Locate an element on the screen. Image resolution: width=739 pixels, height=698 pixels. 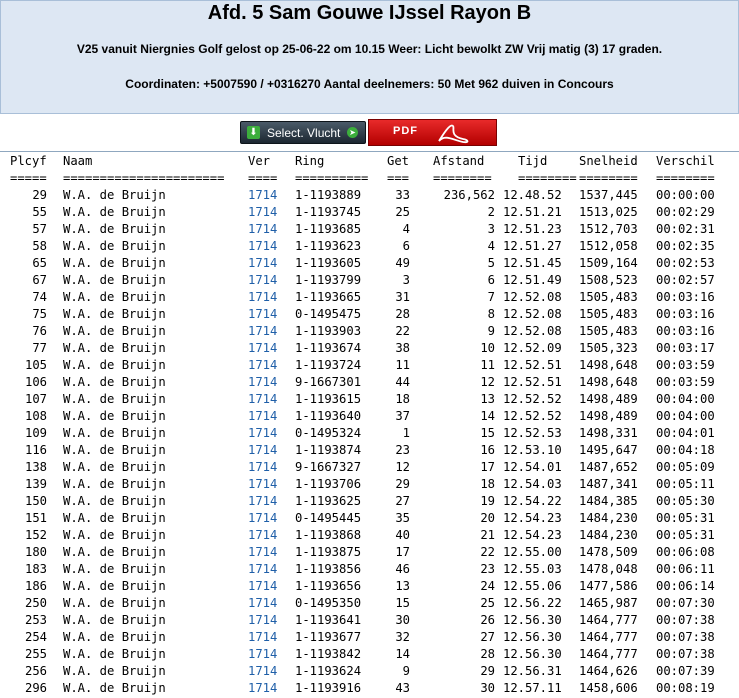
cell-plcyf: 255 is located at coordinates (35, 654).